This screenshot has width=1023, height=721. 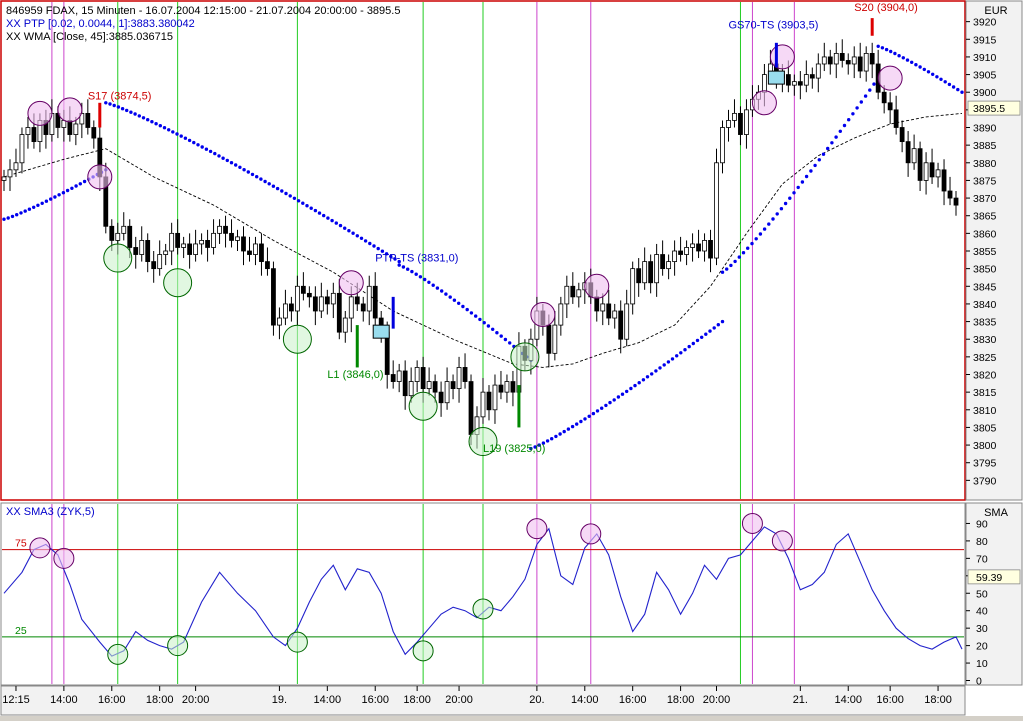 I want to click on price-tick-label-26: 3920, so click(x=985, y=23).